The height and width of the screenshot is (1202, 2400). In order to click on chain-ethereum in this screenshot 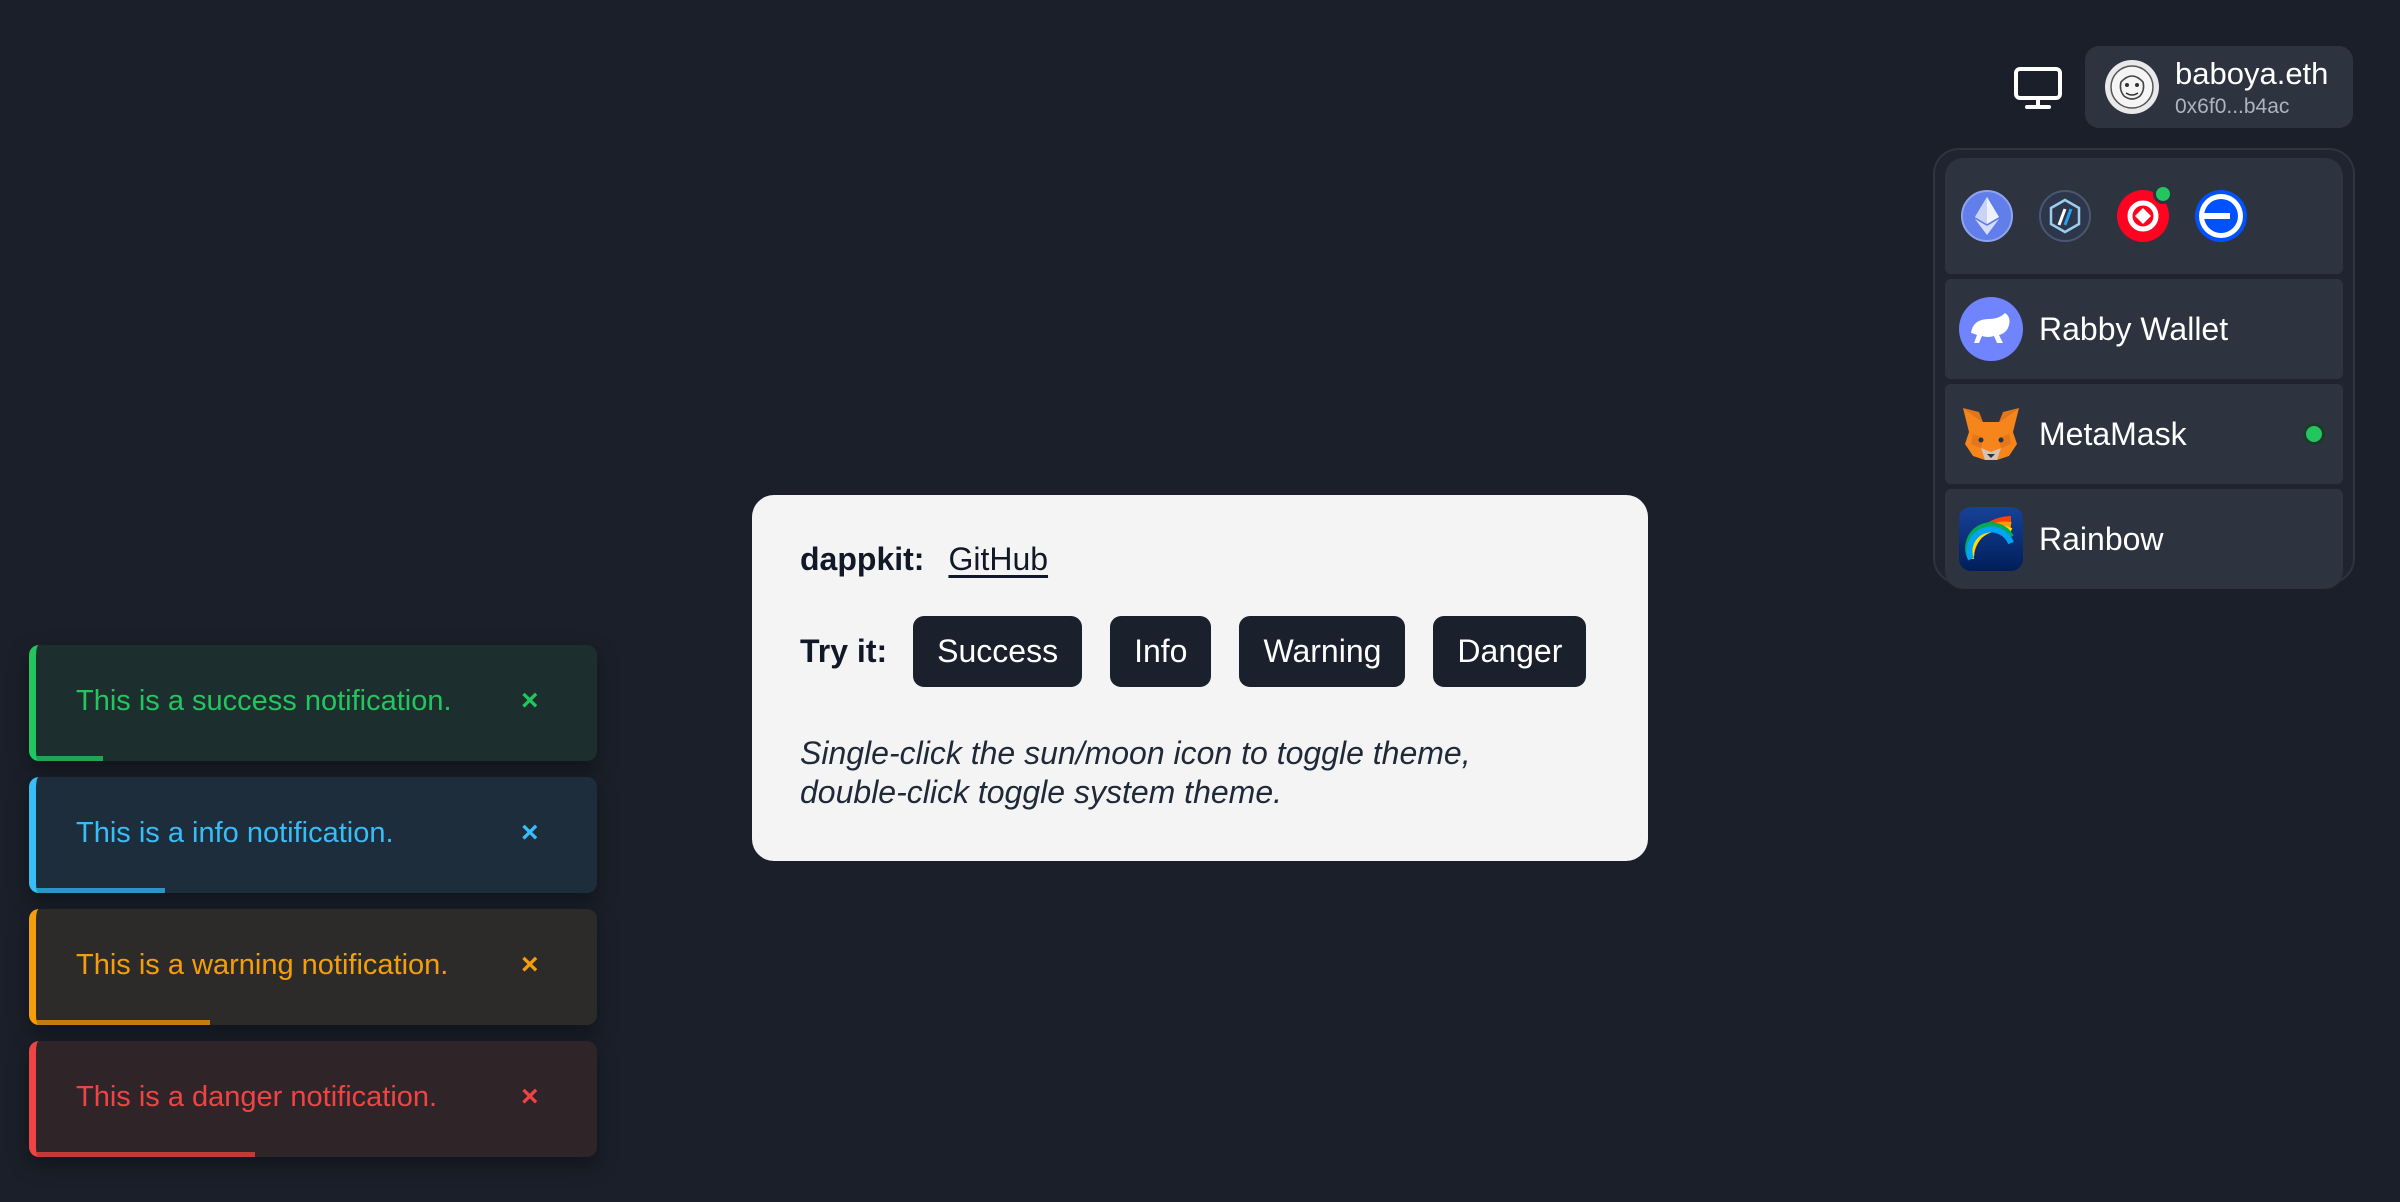, I will do `click(1987, 216)`.